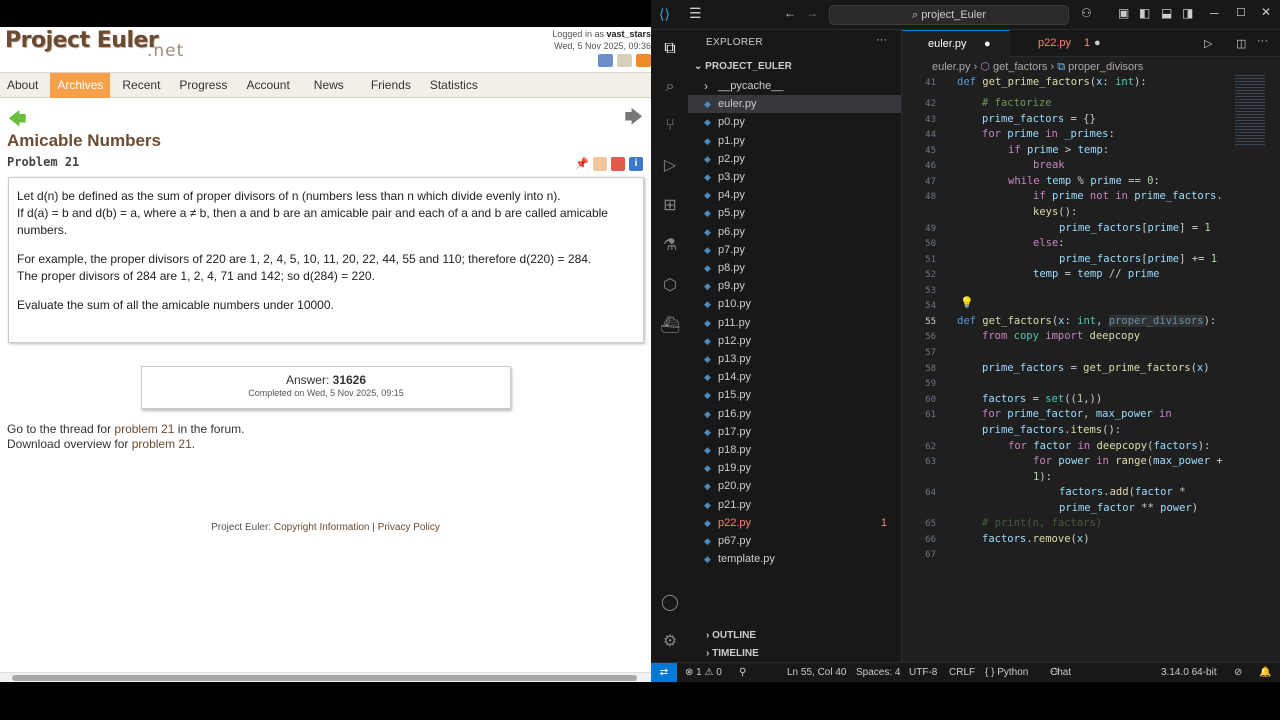  Describe the element at coordinates (794, 86) in the screenshot. I see `folder-item: › __pycache__` at that location.